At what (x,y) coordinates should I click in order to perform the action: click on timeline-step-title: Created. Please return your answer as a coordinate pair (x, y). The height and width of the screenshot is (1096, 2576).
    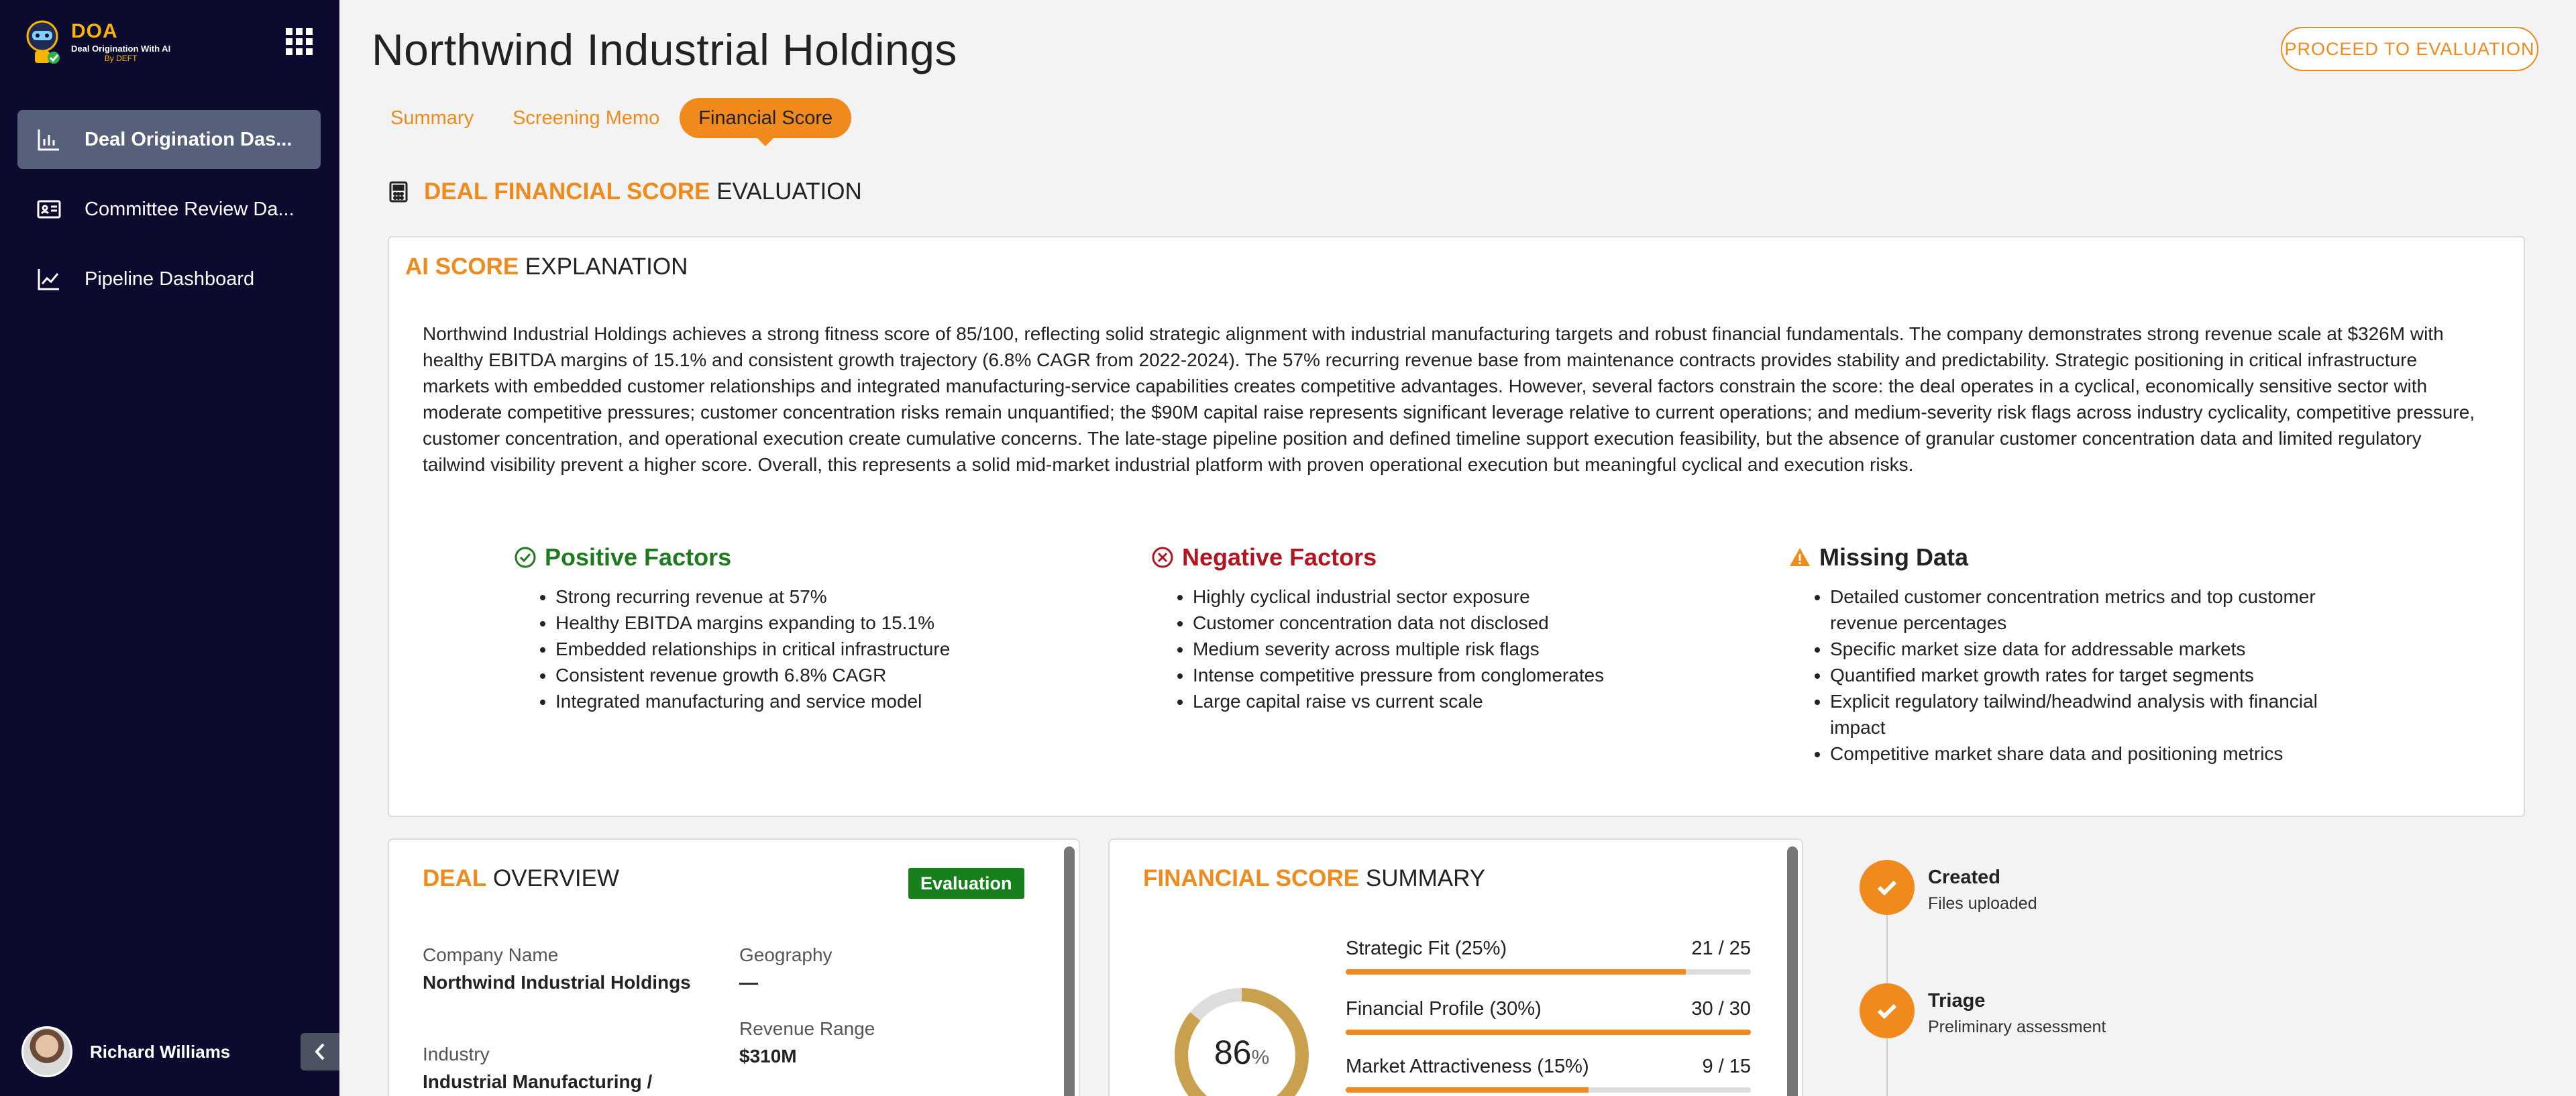
    Looking at the image, I should click on (1964, 878).